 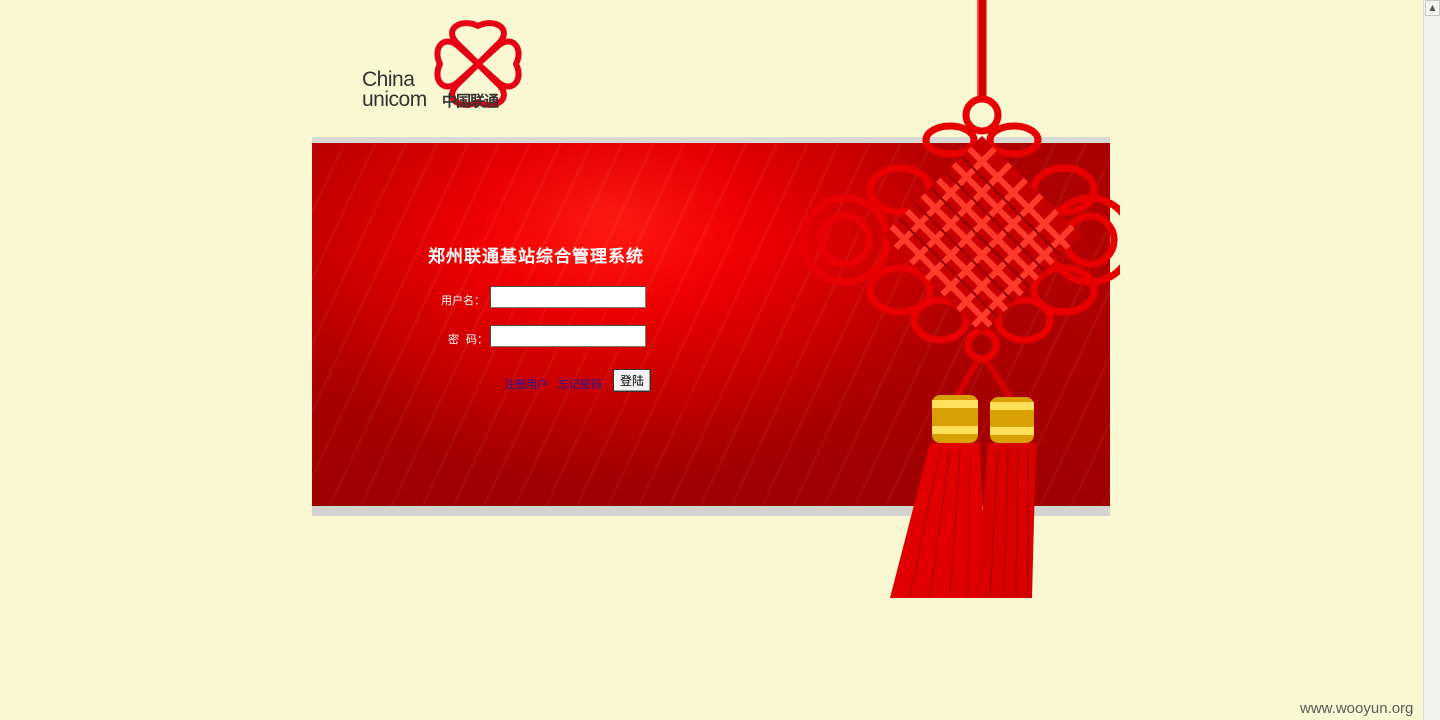 I want to click on password-label: 密 码：, so click(x=468, y=339).